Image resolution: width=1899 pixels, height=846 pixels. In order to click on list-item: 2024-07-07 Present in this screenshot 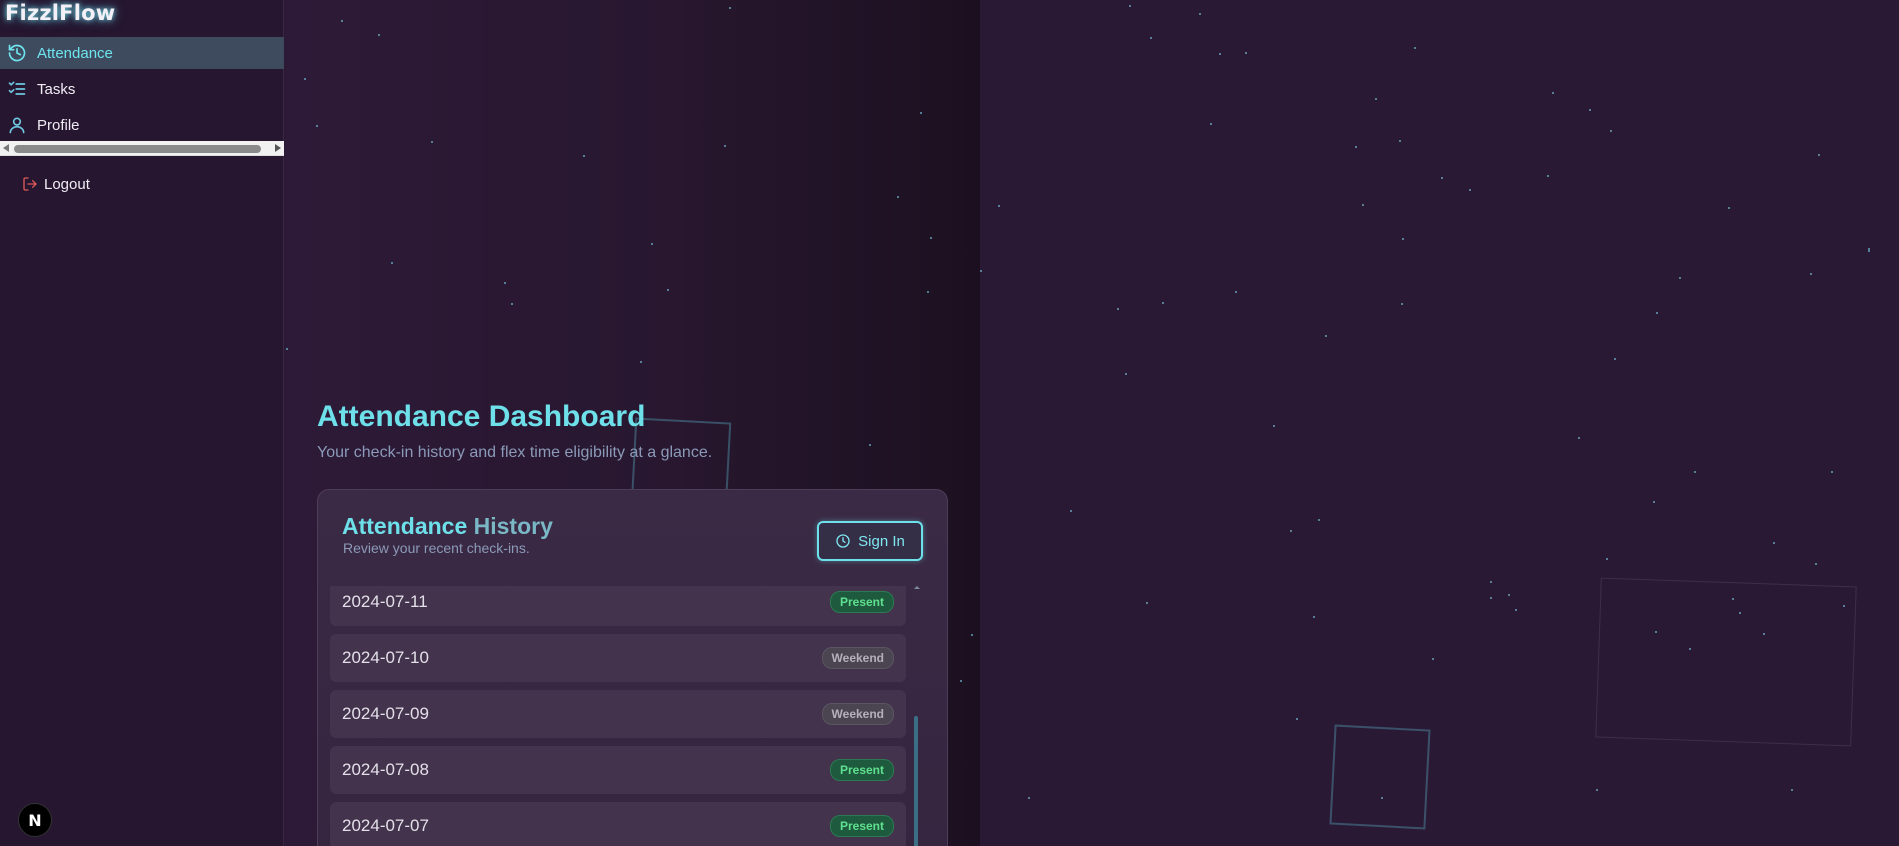, I will do `click(618, 824)`.